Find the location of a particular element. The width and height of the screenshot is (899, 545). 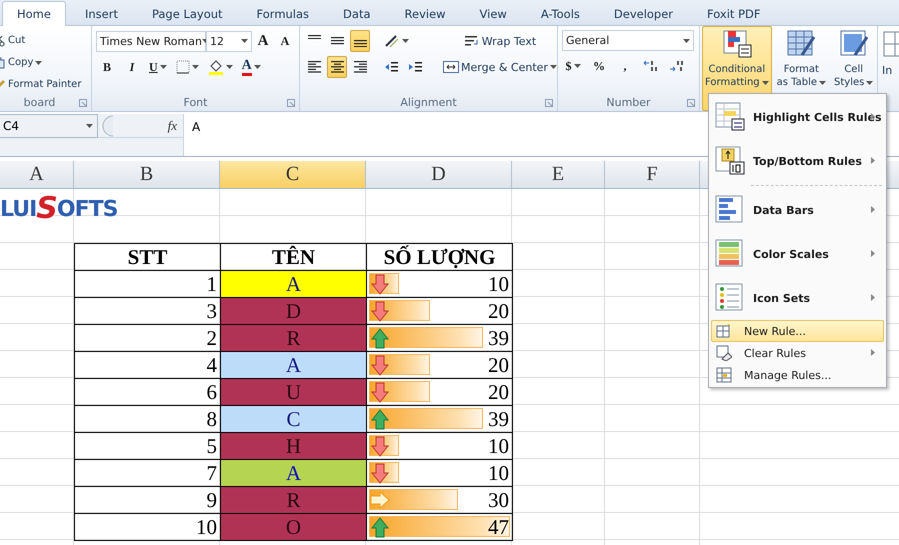

menu-item: Clear Rules is located at coordinates (797, 353).